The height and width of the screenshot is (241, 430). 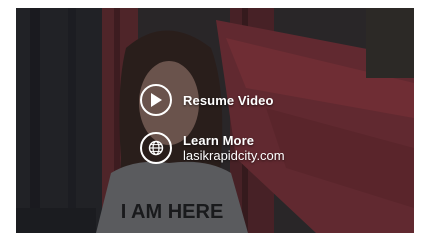 I want to click on resume-video-button: Resume Video, so click(x=207, y=100).